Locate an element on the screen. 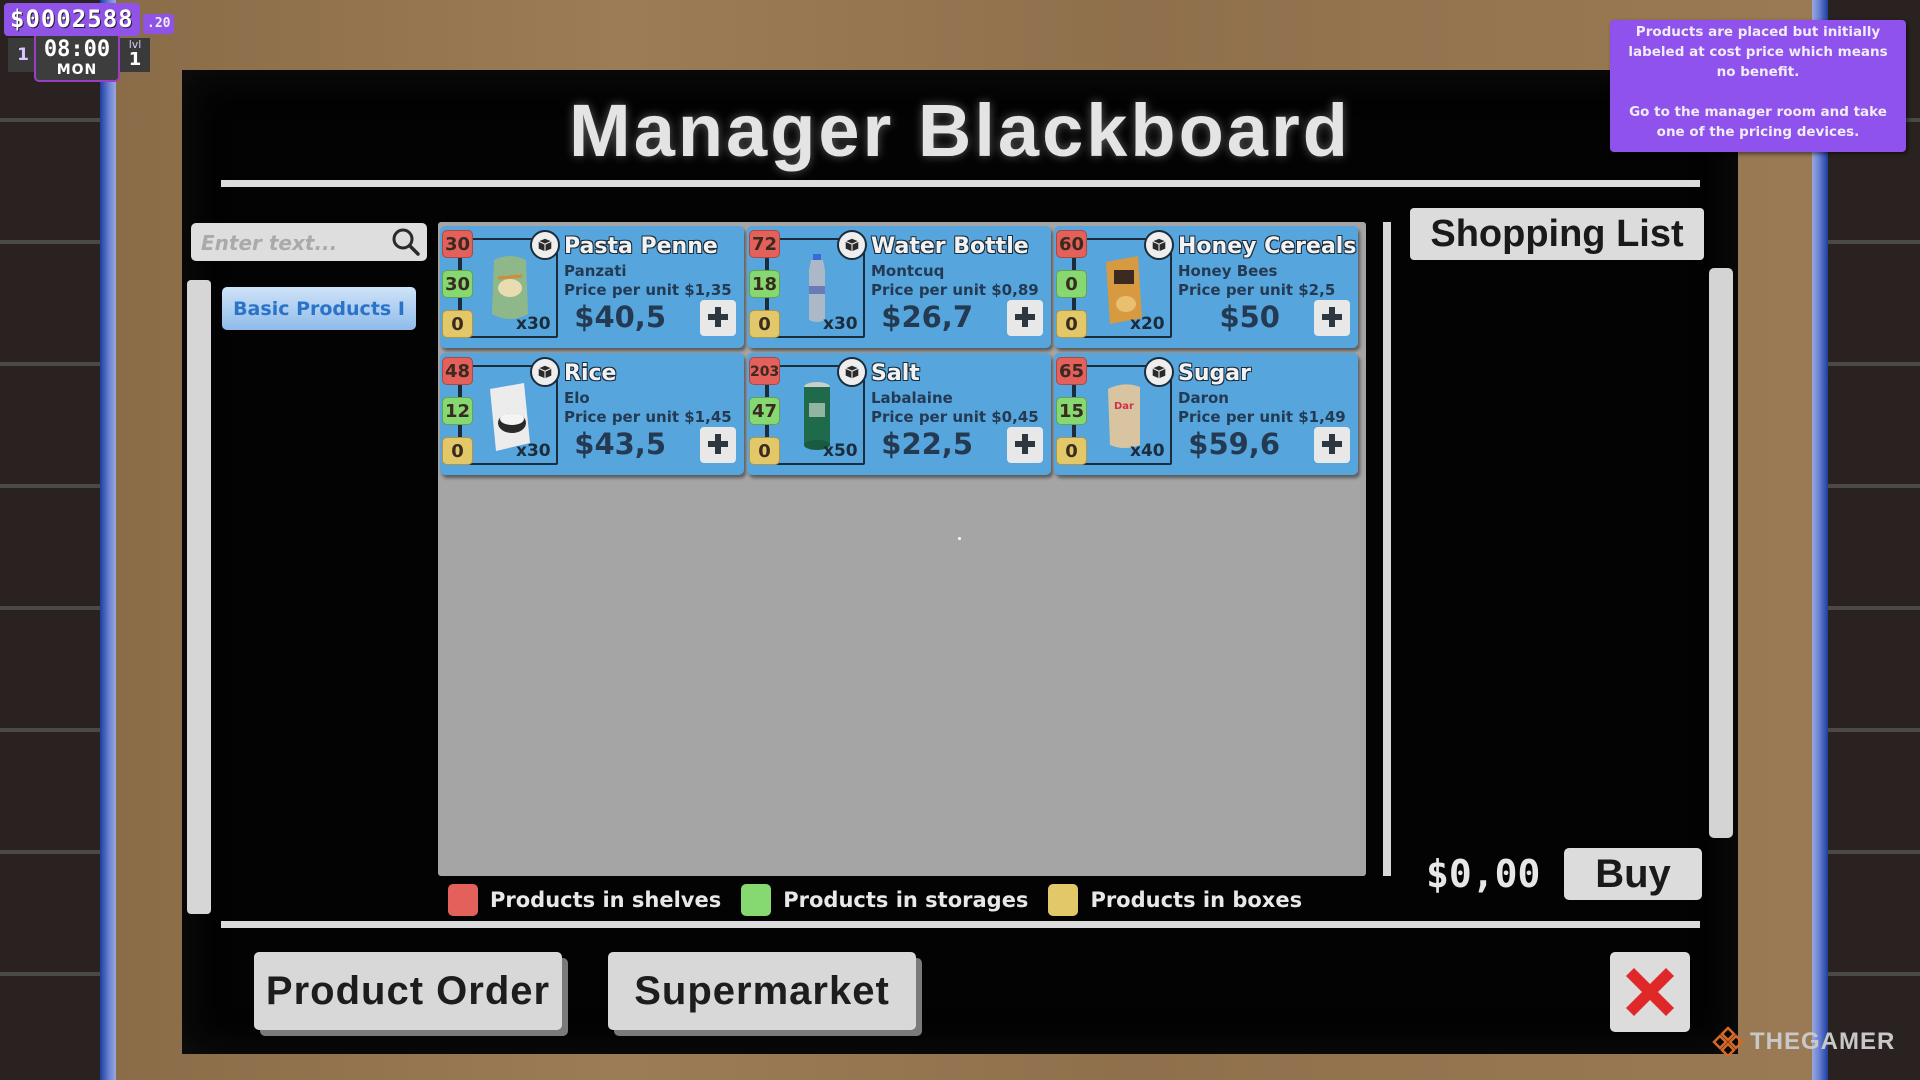 This screenshot has height=1080, width=1920. product-order-button: Product Order is located at coordinates (408, 991).